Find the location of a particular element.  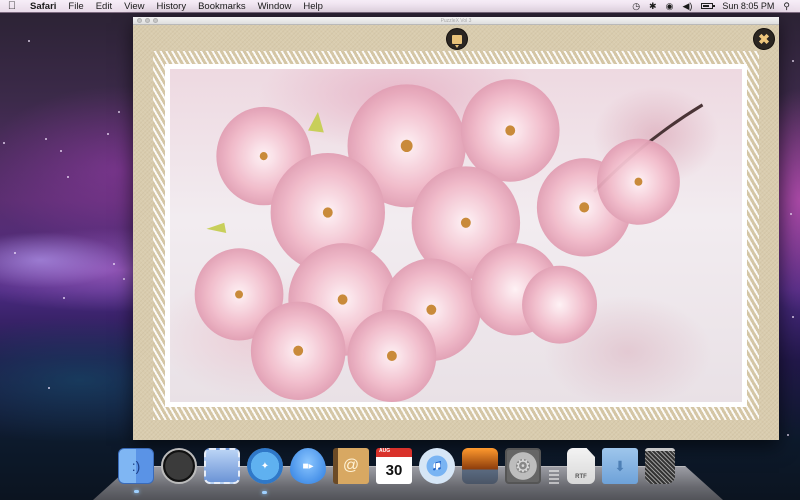

picture-icon is located at coordinates (457, 41).